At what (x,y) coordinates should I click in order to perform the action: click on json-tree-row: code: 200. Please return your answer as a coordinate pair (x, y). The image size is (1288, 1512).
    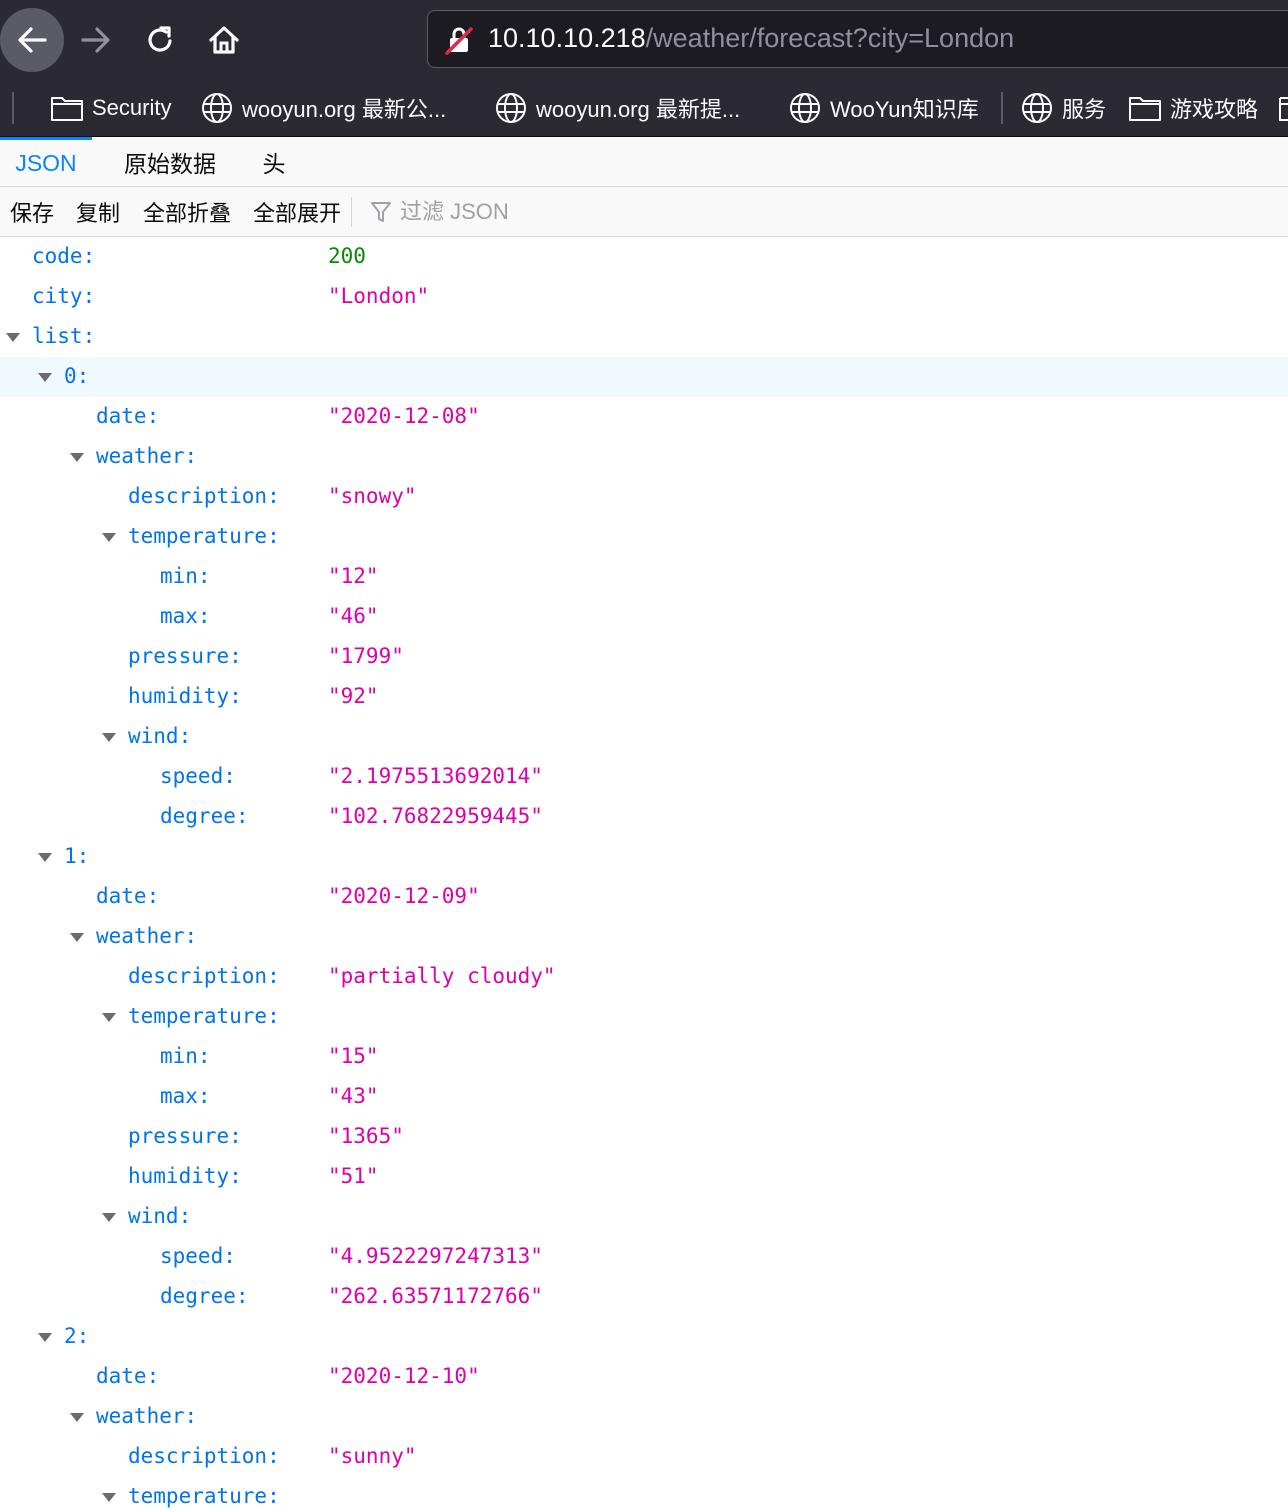
    Looking at the image, I should click on (644, 257).